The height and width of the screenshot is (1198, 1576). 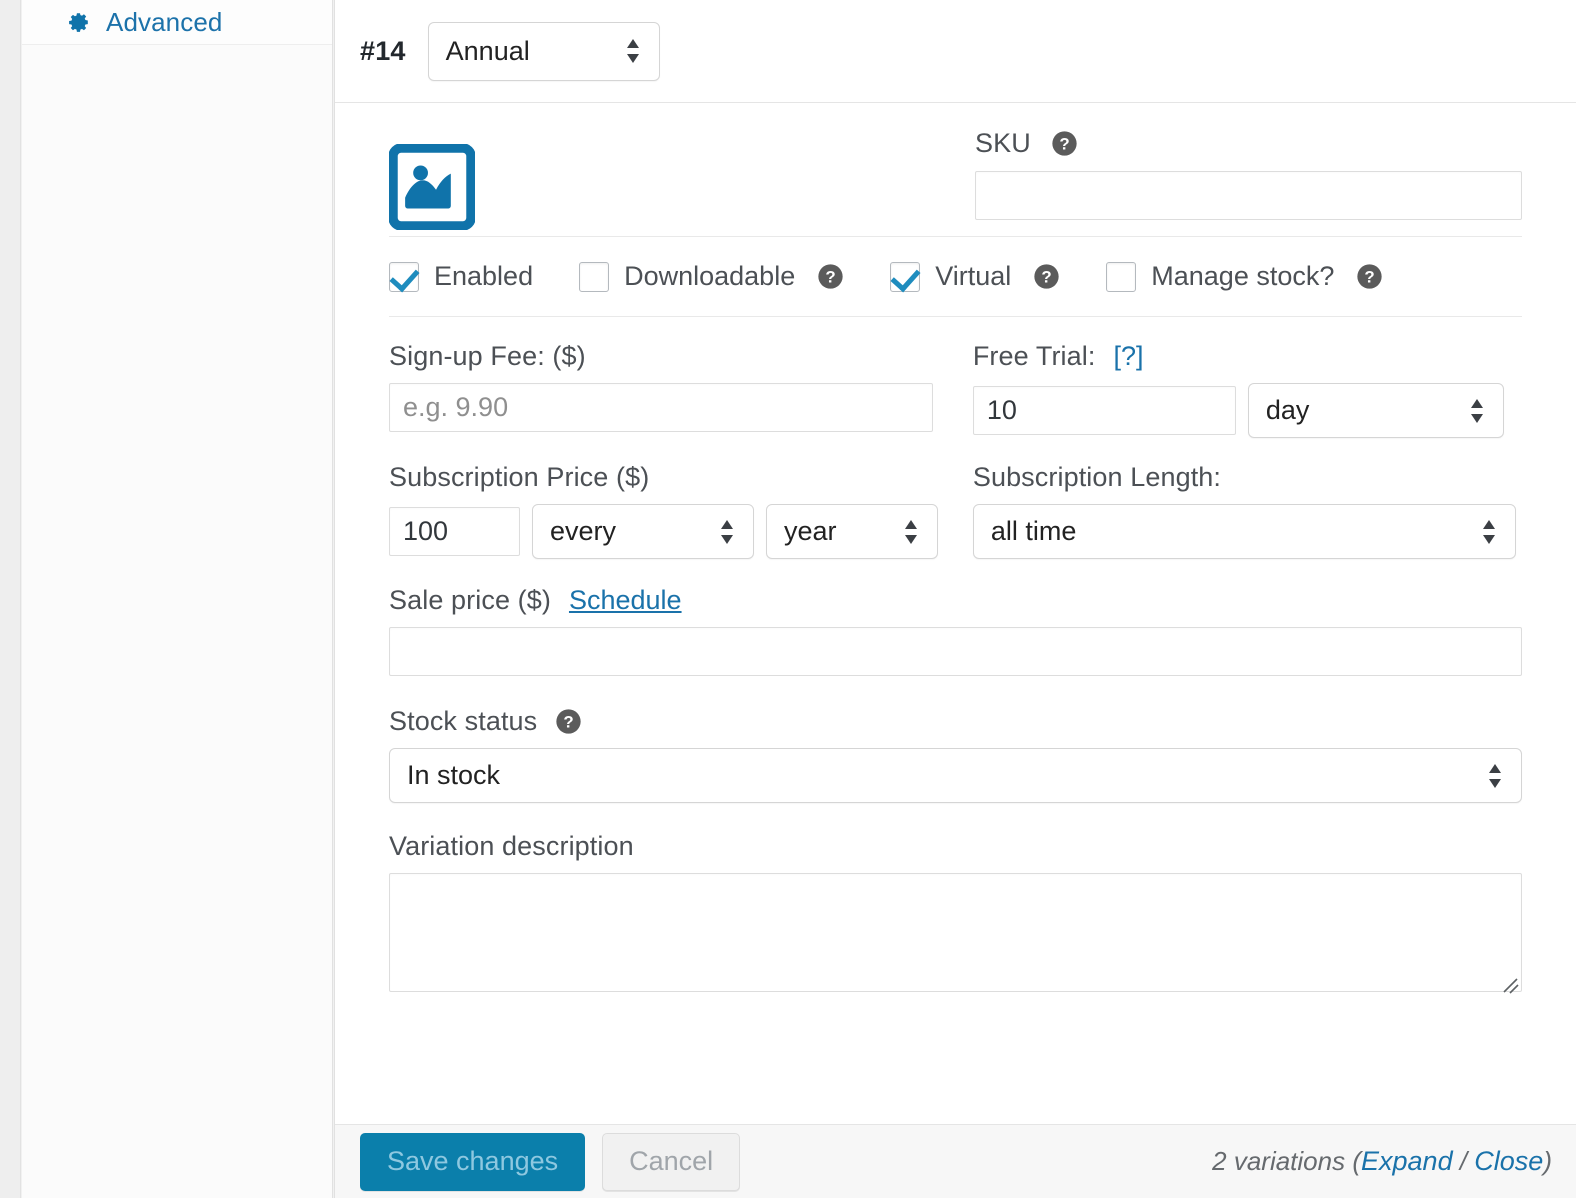 I want to click on variation-header: #14 Annual, so click(x=955, y=51).